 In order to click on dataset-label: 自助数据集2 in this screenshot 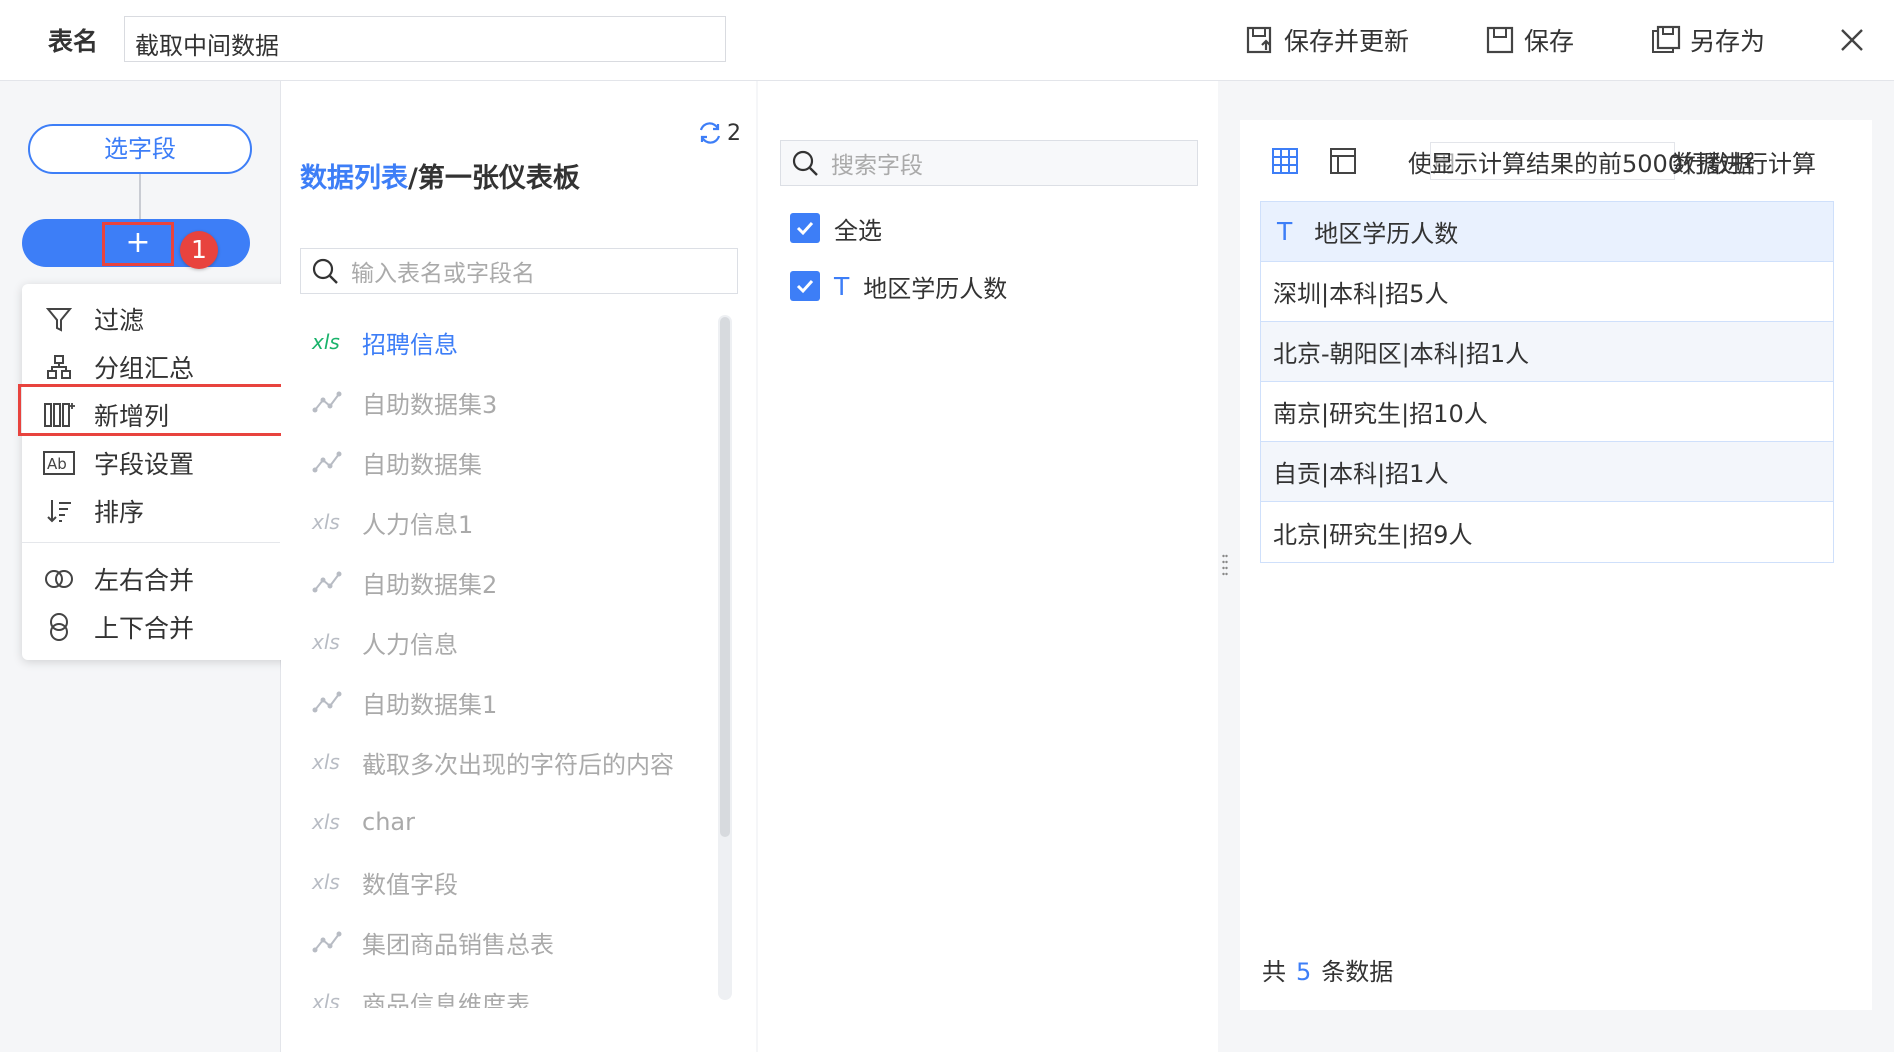, I will do `click(430, 584)`.